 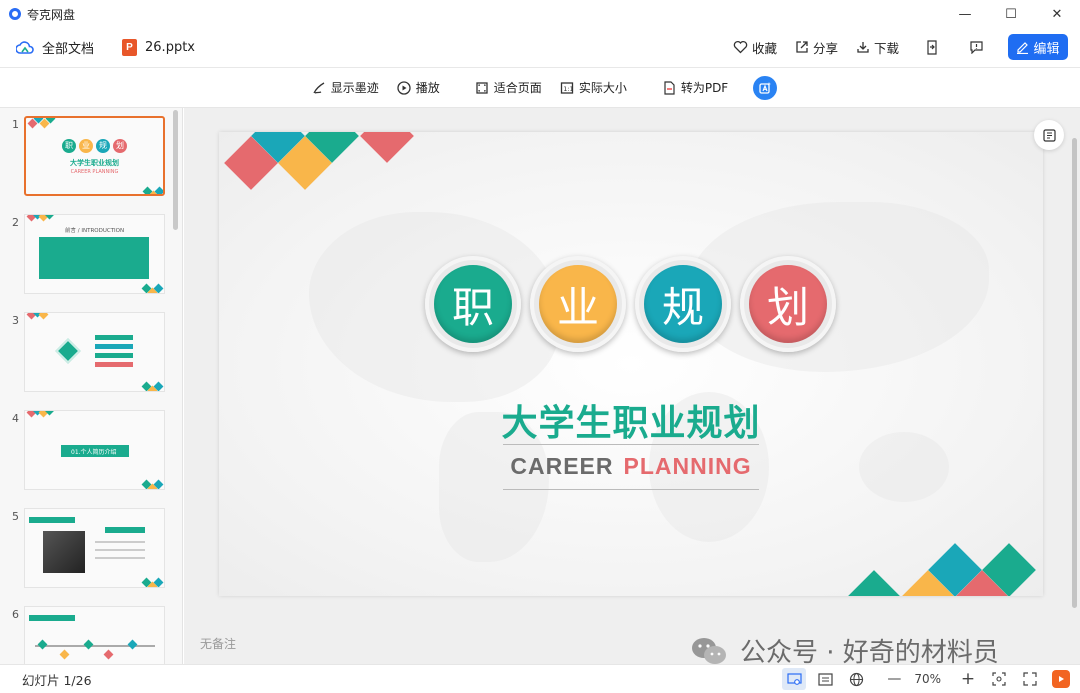 I want to click on normal-view-button, so click(x=794, y=679).